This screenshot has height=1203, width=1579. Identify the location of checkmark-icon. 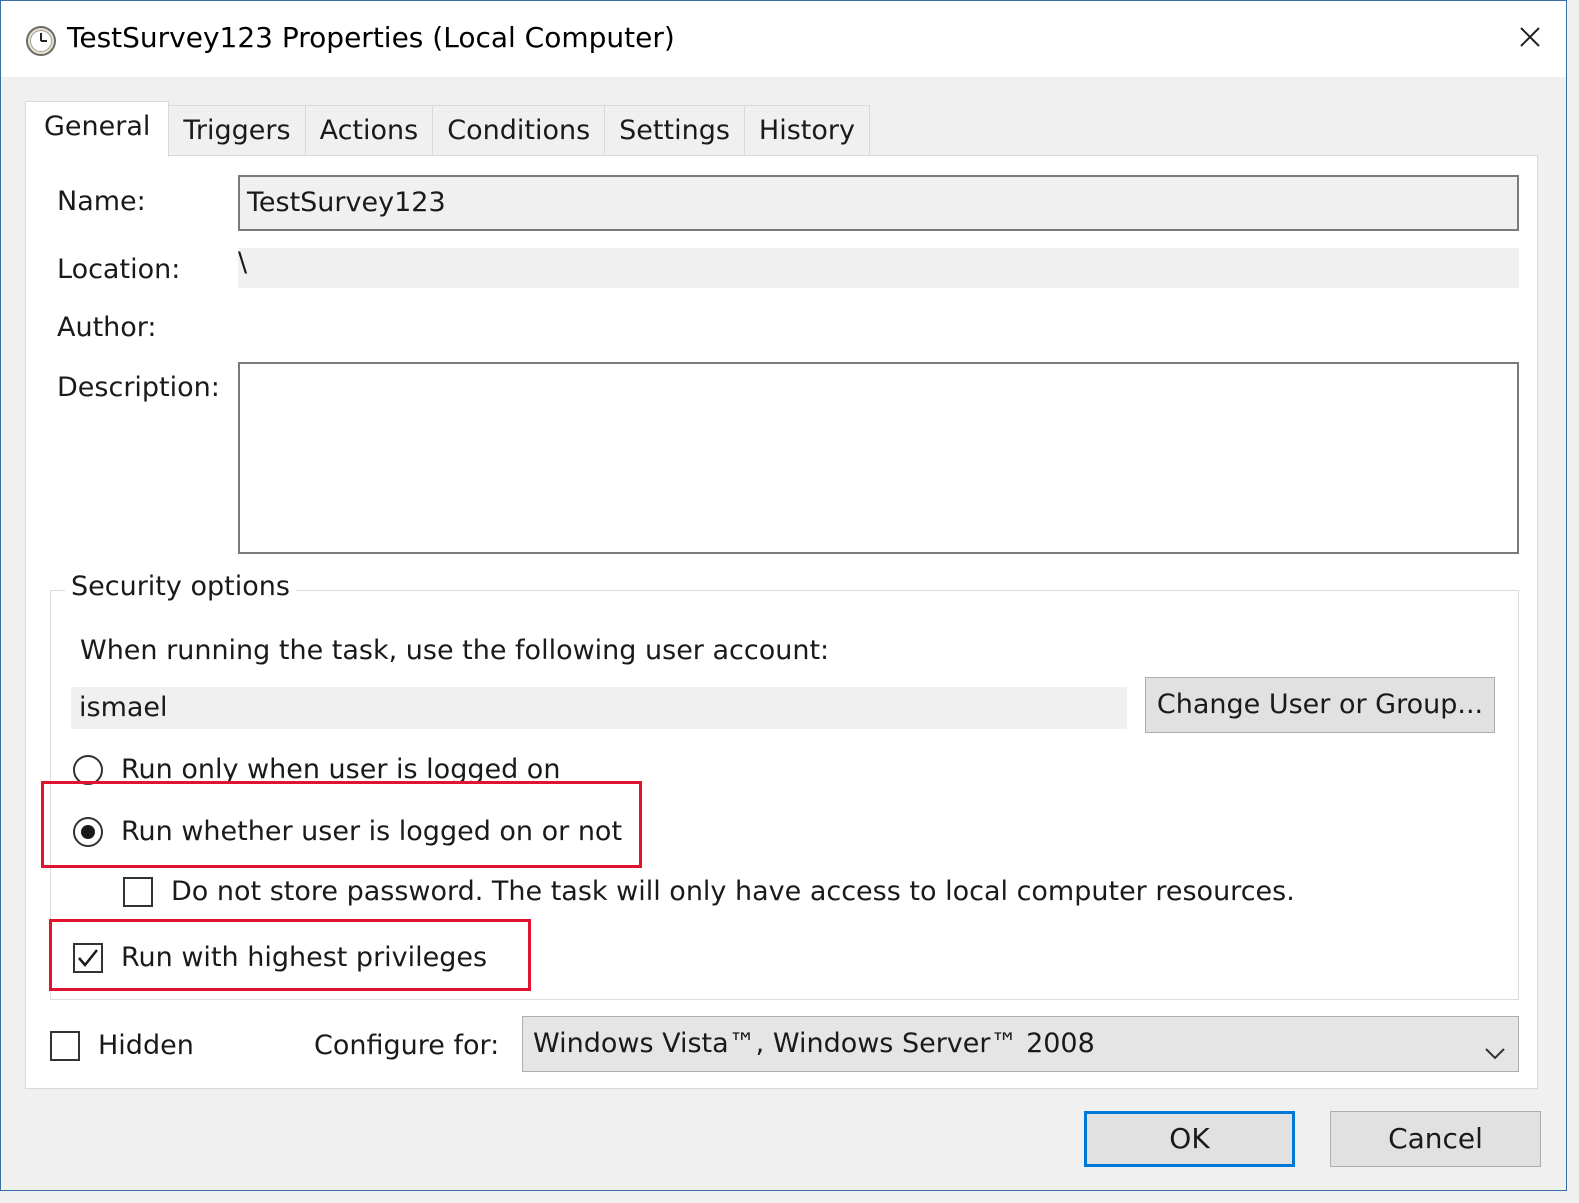
(88, 957).